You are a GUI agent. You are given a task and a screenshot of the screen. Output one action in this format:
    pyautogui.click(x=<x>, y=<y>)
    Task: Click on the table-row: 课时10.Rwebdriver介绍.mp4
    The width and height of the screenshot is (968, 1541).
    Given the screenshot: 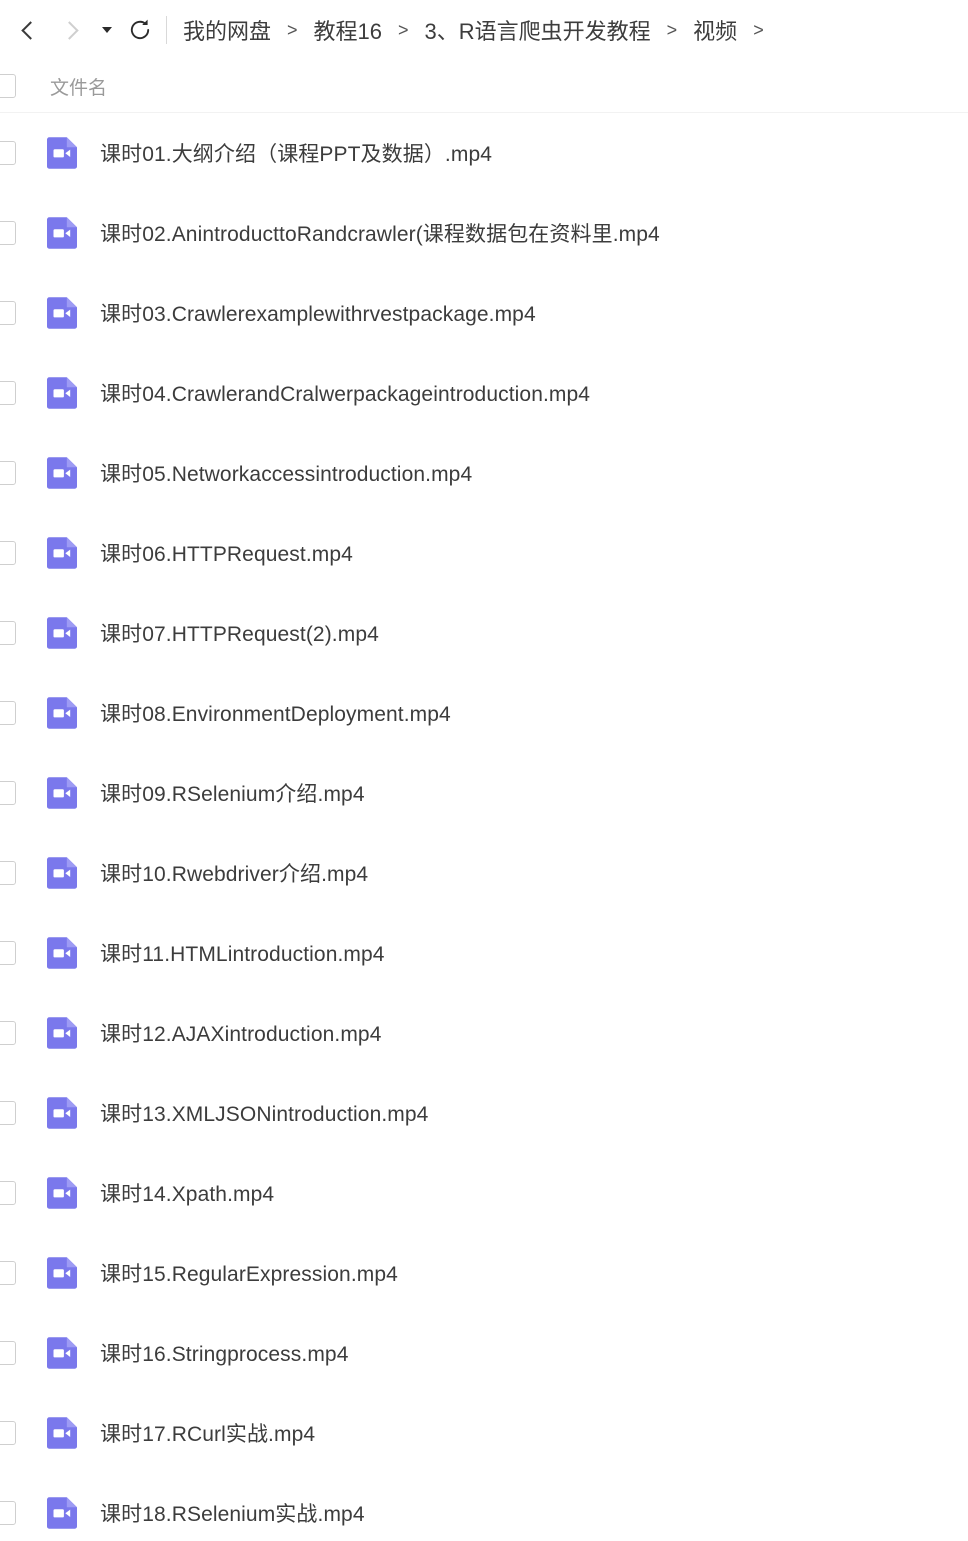 What is the action you would take?
    pyautogui.click(x=484, y=873)
    